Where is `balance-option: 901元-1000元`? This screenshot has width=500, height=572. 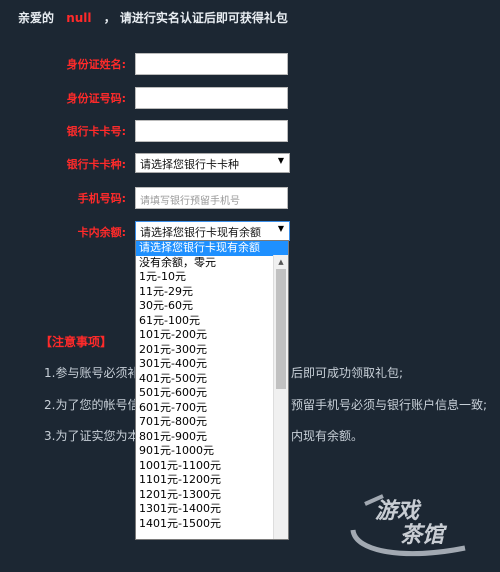 balance-option: 901元-1000元 is located at coordinates (212, 451).